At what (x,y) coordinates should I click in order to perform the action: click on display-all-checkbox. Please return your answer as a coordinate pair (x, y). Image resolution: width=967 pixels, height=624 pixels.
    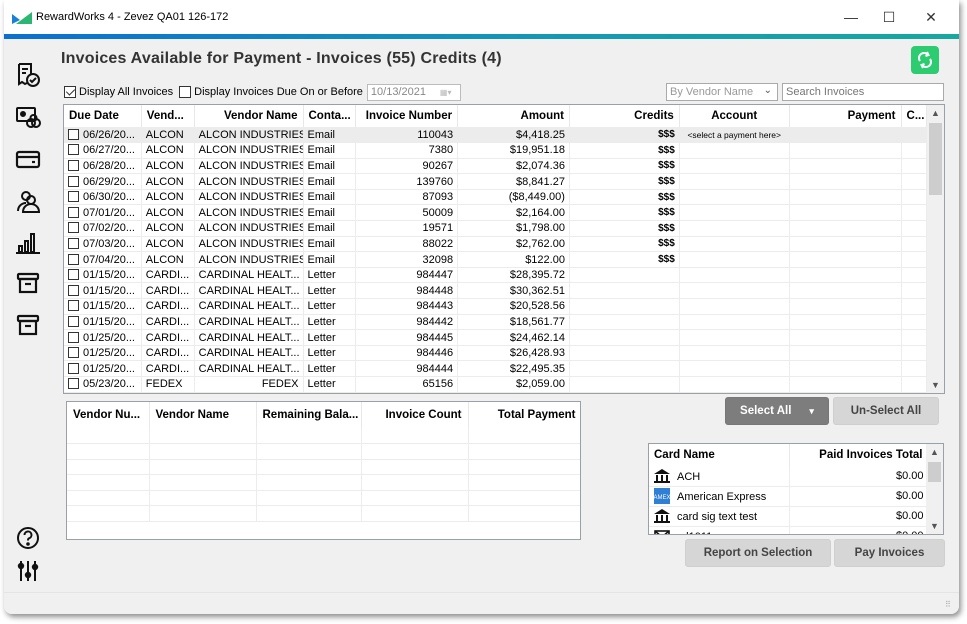
    Looking at the image, I should click on (70, 92).